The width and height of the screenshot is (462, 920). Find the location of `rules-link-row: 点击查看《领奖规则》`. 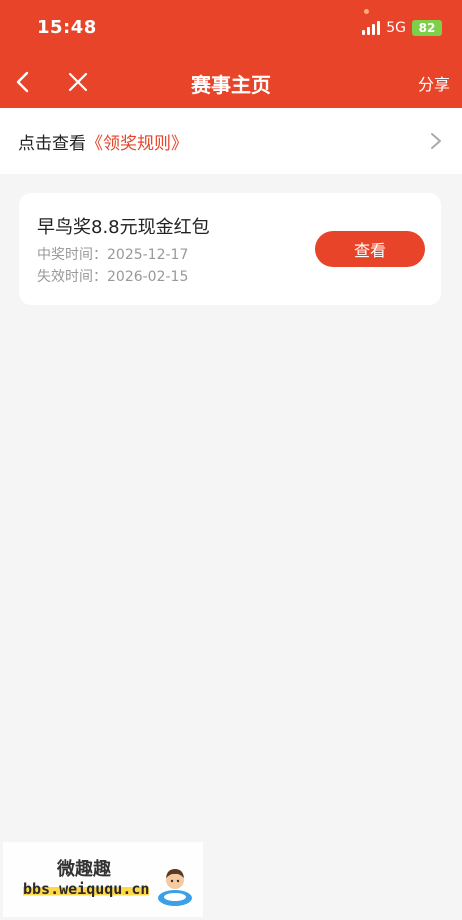

rules-link-row: 点击查看《领奖规则》 is located at coordinates (231, 141).